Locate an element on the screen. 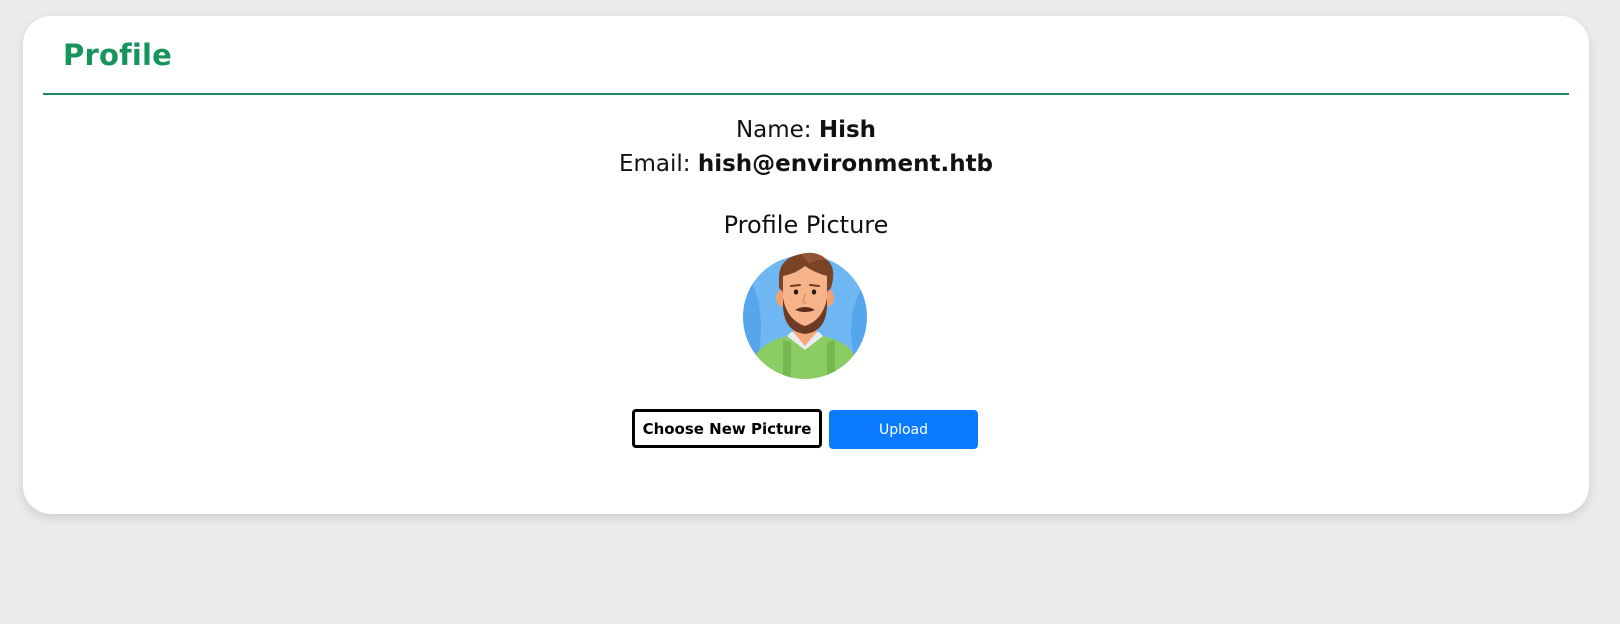 This screenshot has width=1620, height=624. upload-button: Upload is located at coordinates (903, 429).